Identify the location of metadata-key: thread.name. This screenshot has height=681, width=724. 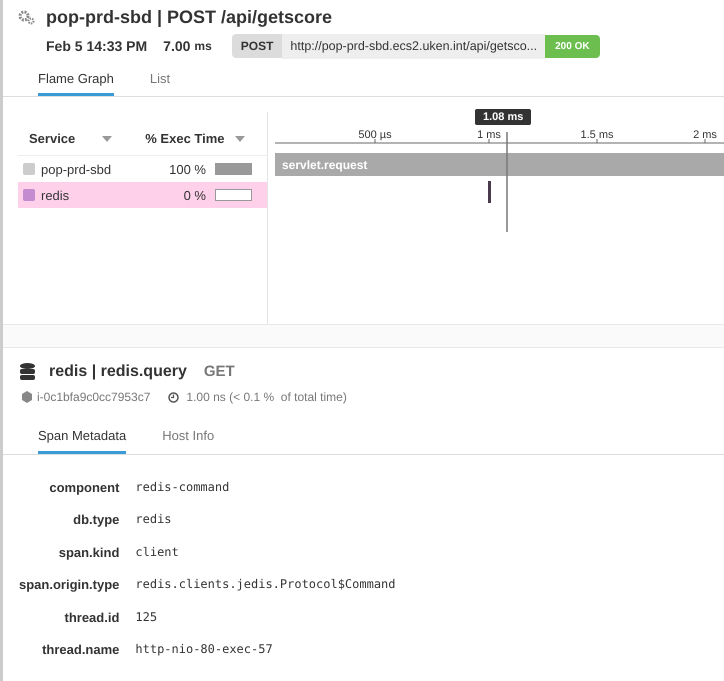
(69, 650).